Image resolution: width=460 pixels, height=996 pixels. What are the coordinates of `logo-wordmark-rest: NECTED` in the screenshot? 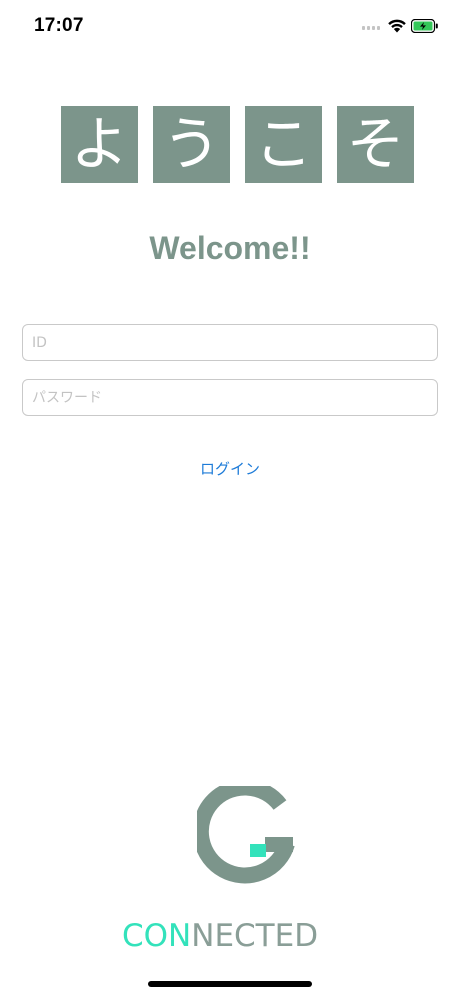 It's located at (255, 936).